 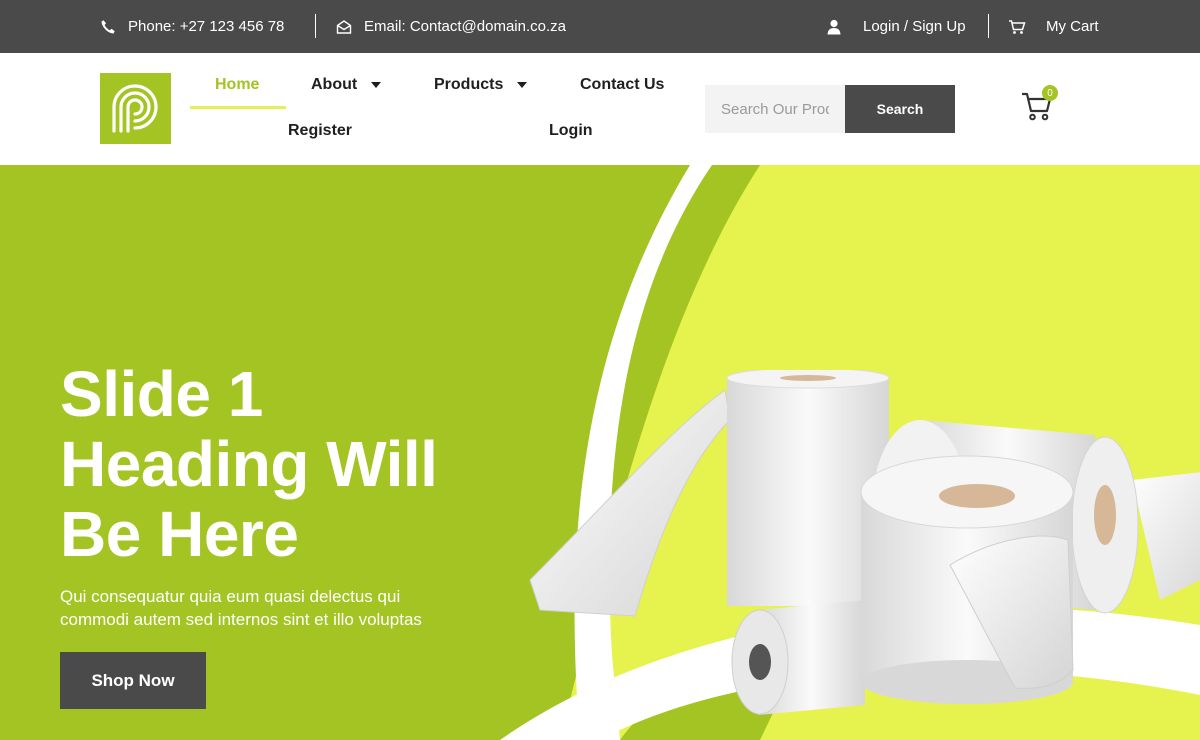 I want to click on nav-about-label: About, so click(x=334, y=84).